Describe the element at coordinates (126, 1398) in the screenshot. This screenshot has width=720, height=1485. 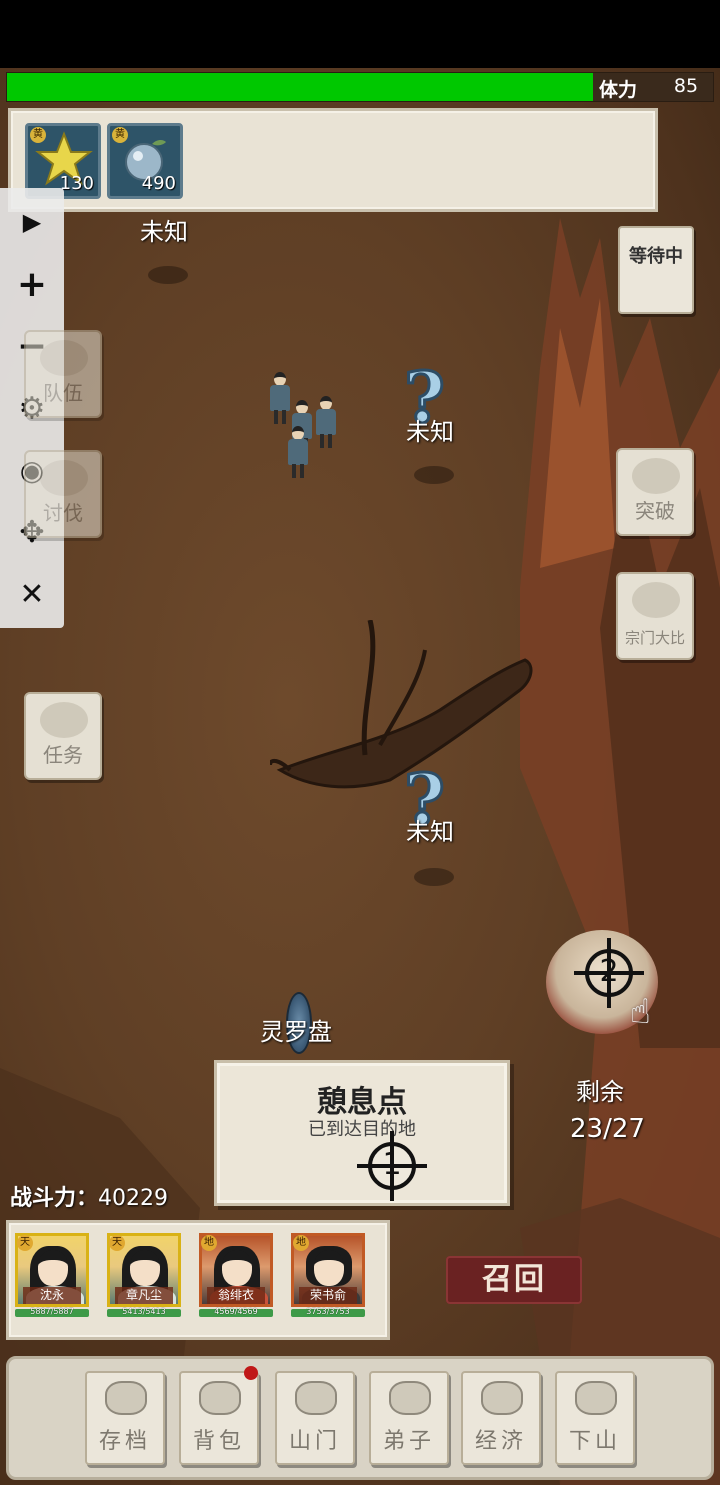
I see `save-book-icon` at that location.